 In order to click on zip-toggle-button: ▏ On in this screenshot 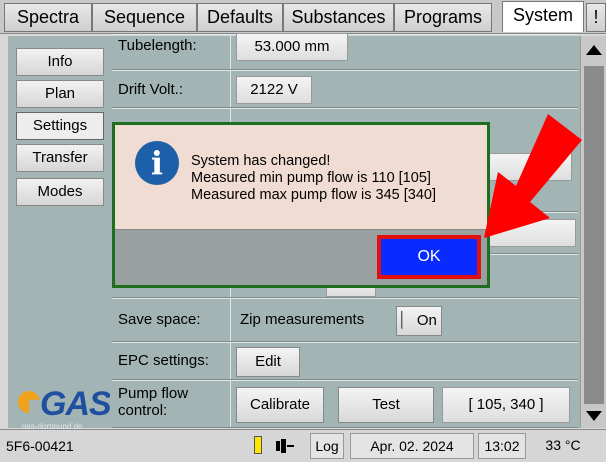, I will do `click(419, 321)`.